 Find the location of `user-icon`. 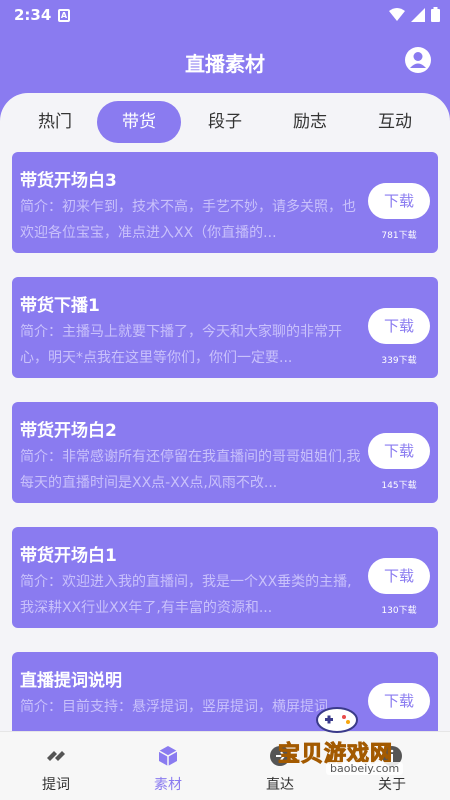

user-icon is located at coordinates (418, 60).